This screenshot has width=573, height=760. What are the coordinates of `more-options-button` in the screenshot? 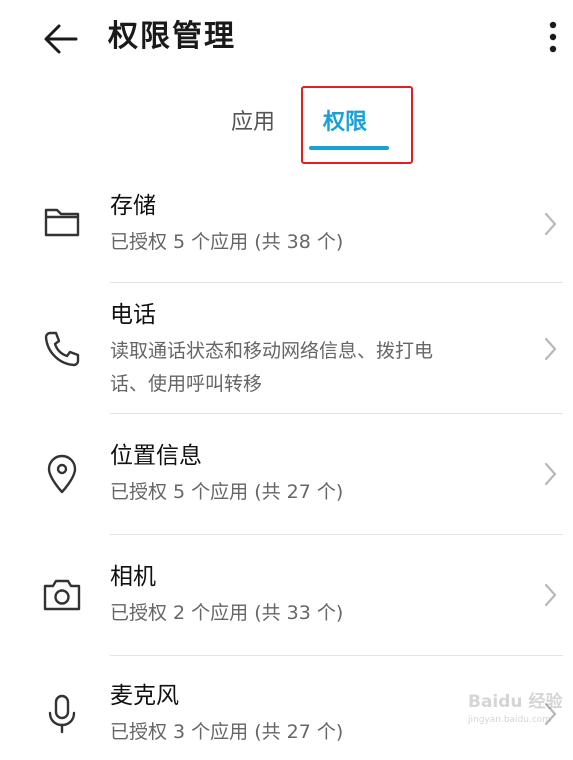 It's located at (553, 37).